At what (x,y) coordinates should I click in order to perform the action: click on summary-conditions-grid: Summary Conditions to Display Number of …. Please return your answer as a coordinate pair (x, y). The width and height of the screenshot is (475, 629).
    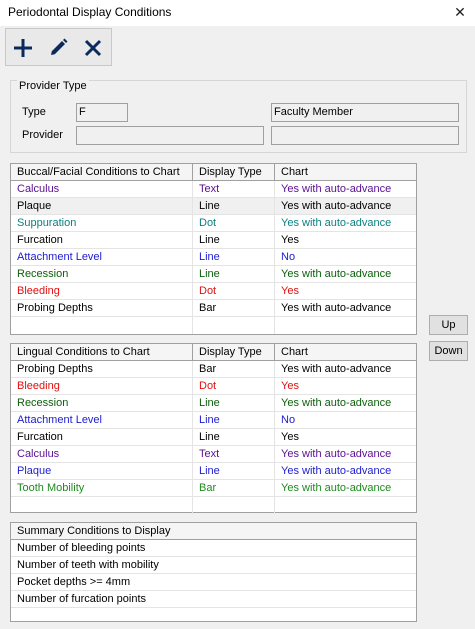
    Looking at the image, I should click on (213, 572).